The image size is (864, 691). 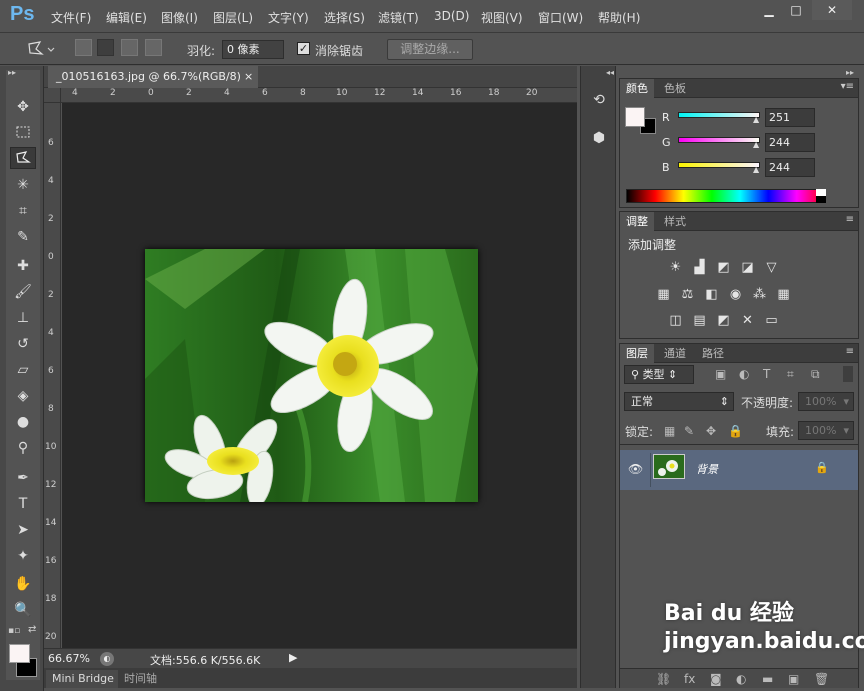 I want to click on eyedropper-tool-icon: ✎, so click(x=23, y=237).